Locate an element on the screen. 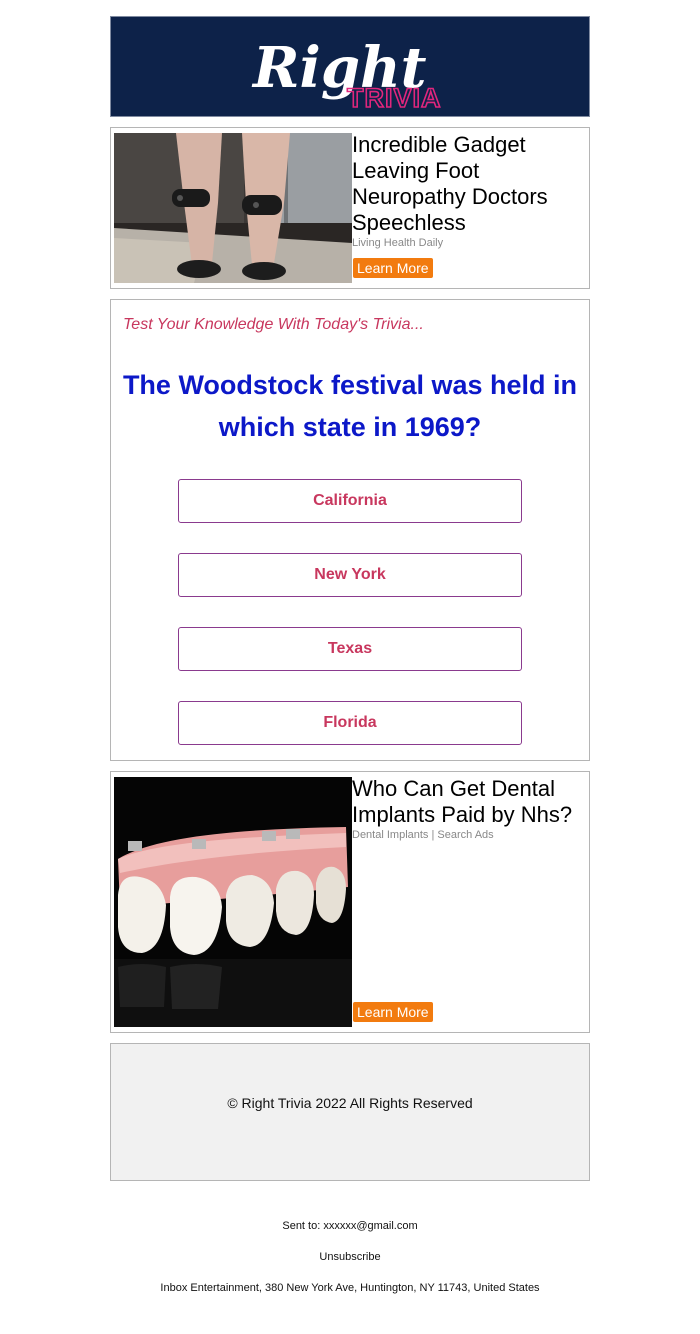  sent-to-text: Sent to: xxxxxx@gmail.com is located at coordinates (350, 1226).